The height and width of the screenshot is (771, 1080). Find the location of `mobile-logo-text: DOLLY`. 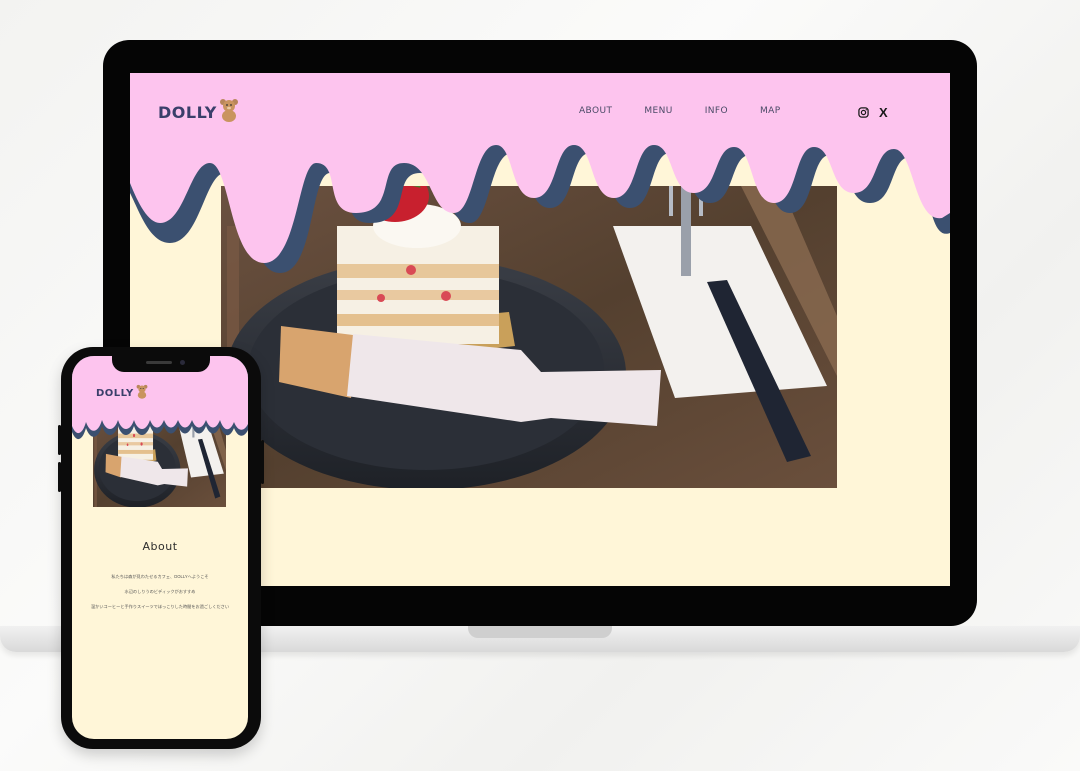

mobile-logo-text: DOLLY is located at coordinates (115, 393).